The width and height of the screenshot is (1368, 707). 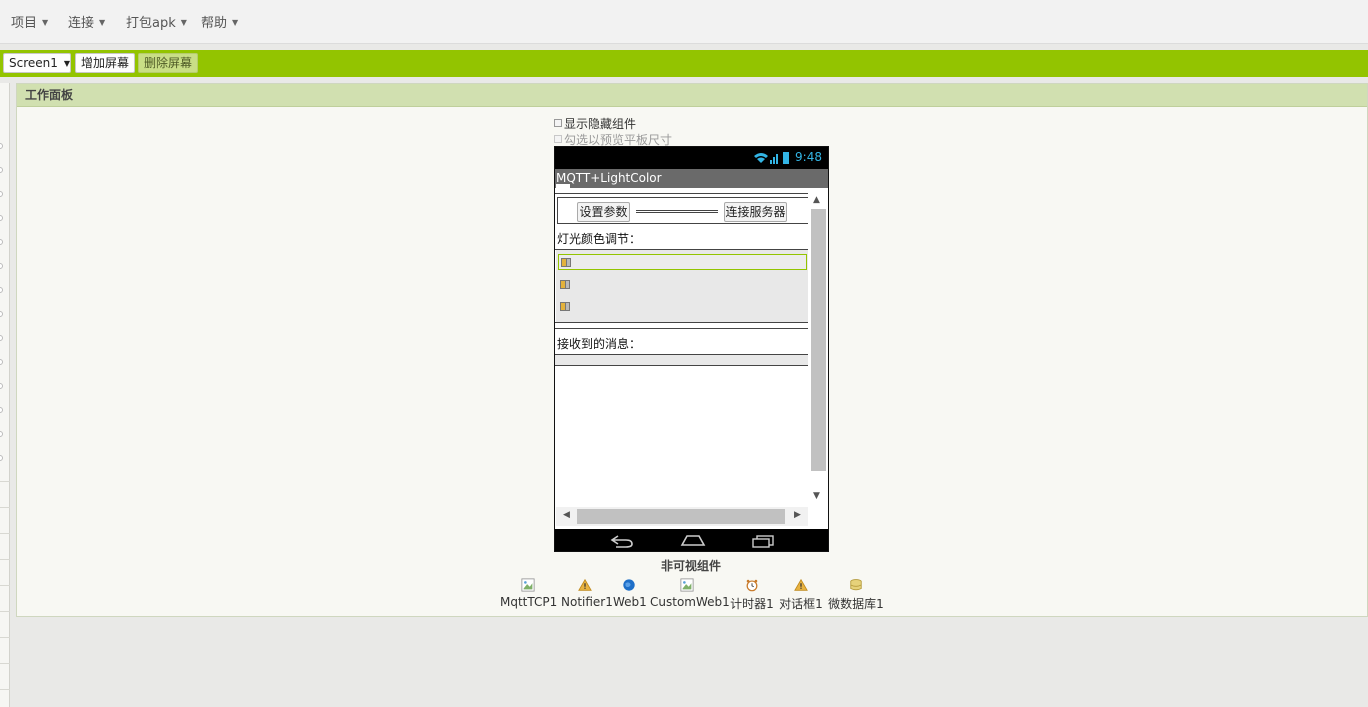 What do you see at coordinates (599, 239) in the screenshot?
I see `light-color-label: 灯光颜色调节：` at bounding box center [599, 239].